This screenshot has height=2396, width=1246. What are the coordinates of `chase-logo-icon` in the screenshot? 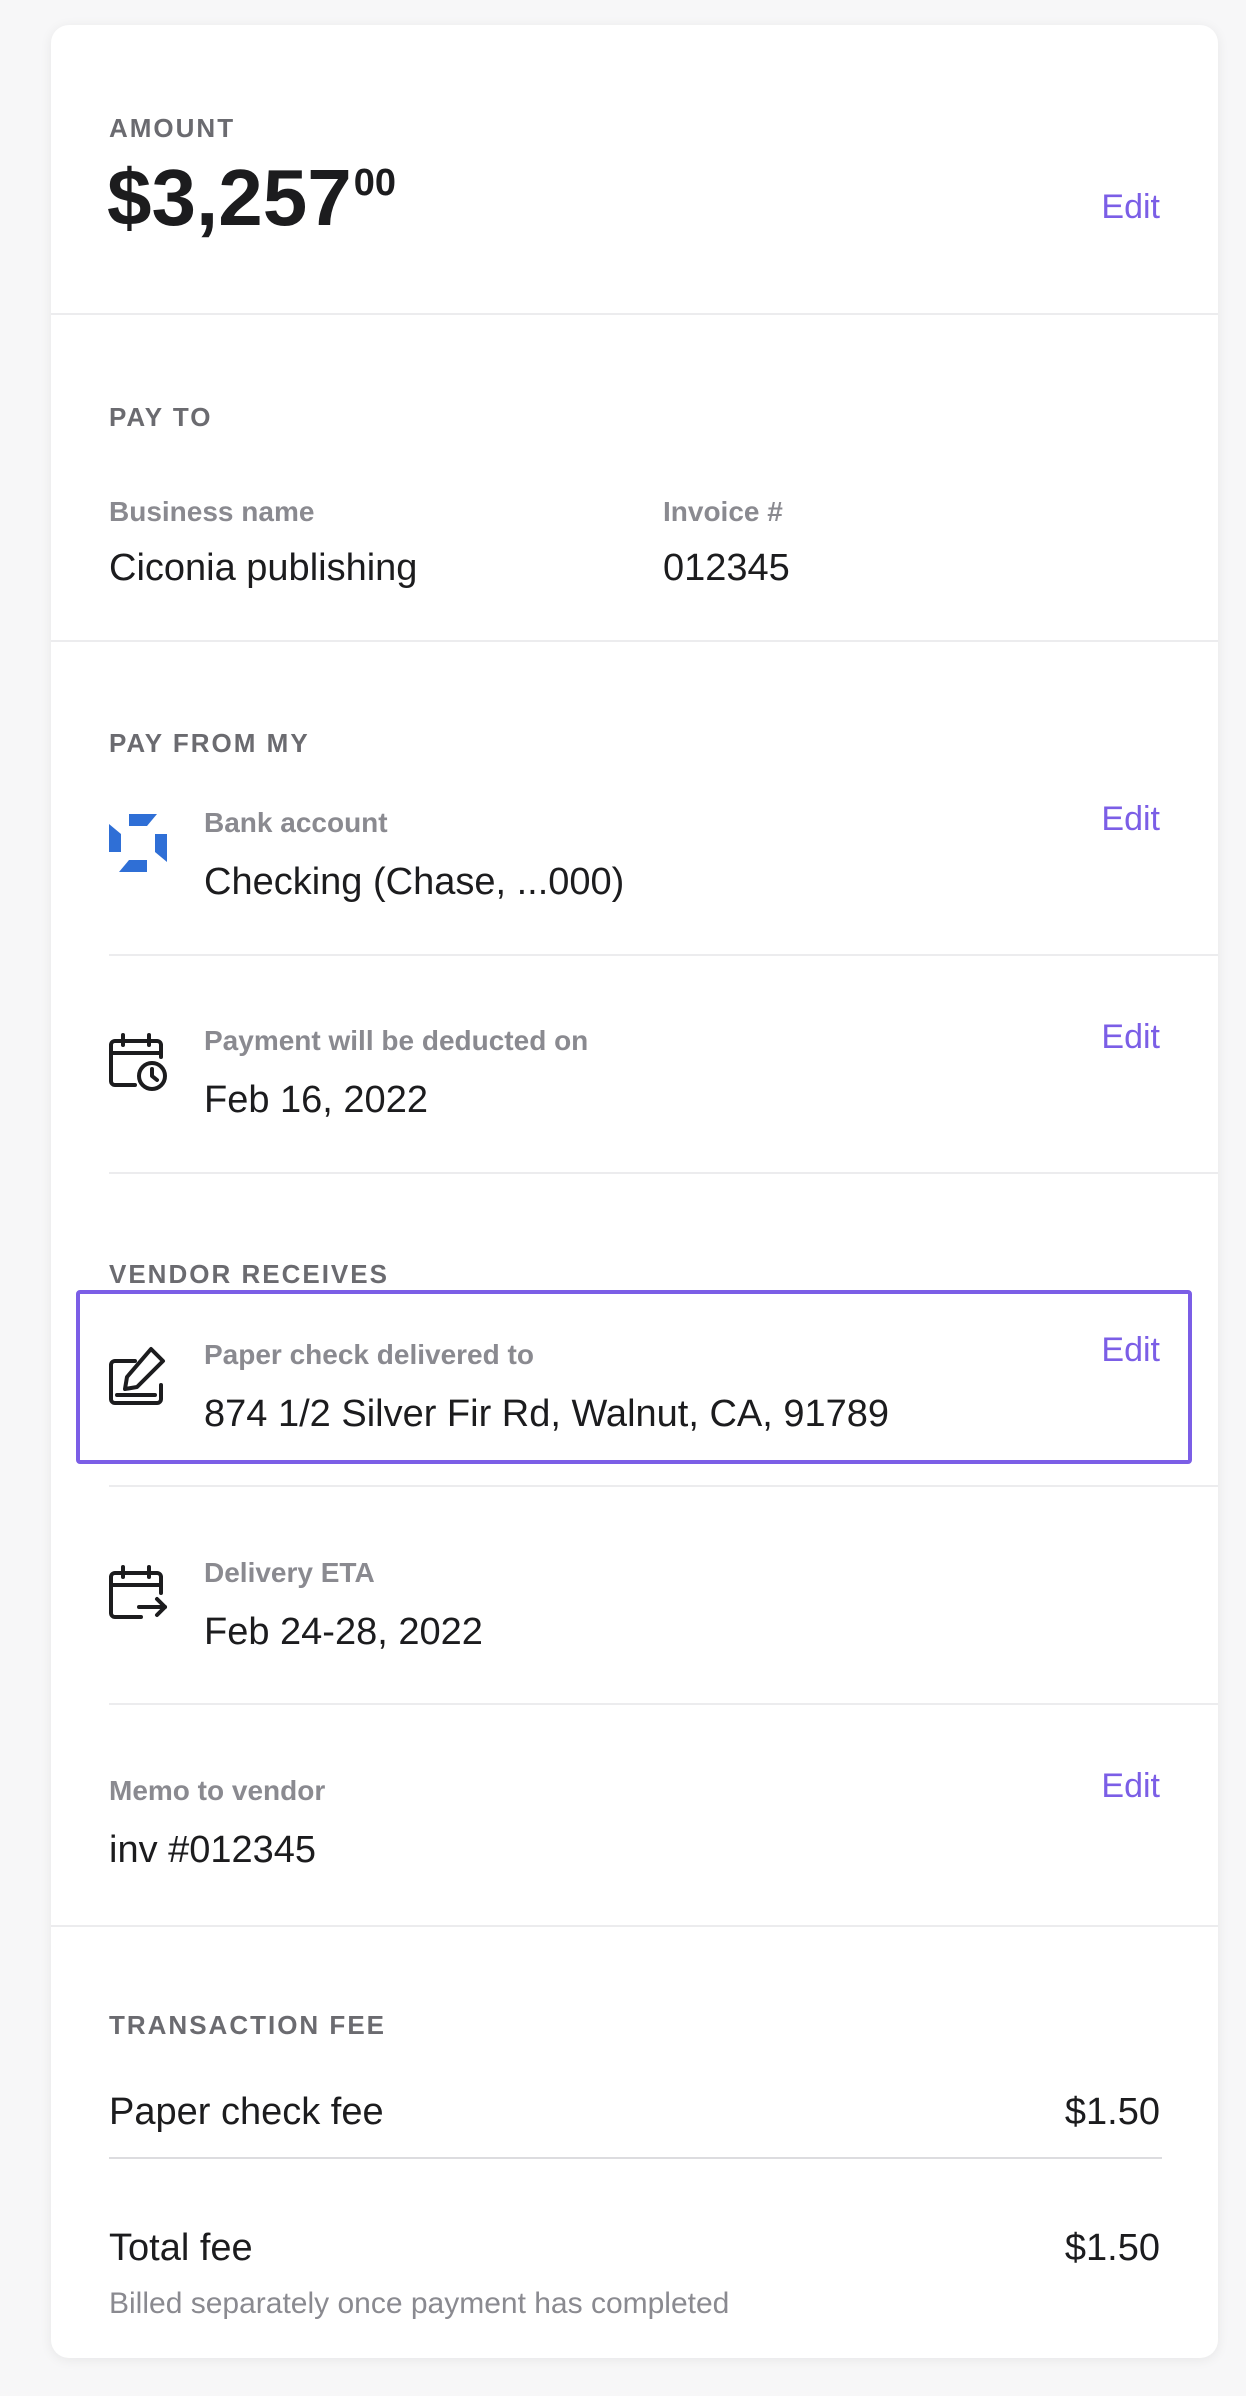 It's located at (138, 843).